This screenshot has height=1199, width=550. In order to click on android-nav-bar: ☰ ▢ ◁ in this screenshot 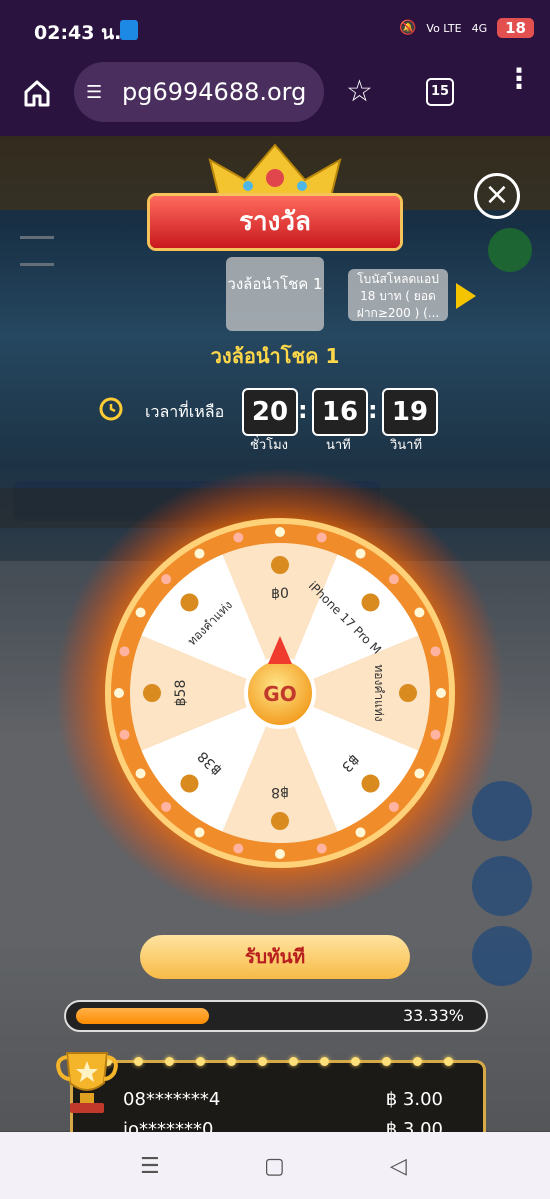, I will do `click(275, 1165)`.